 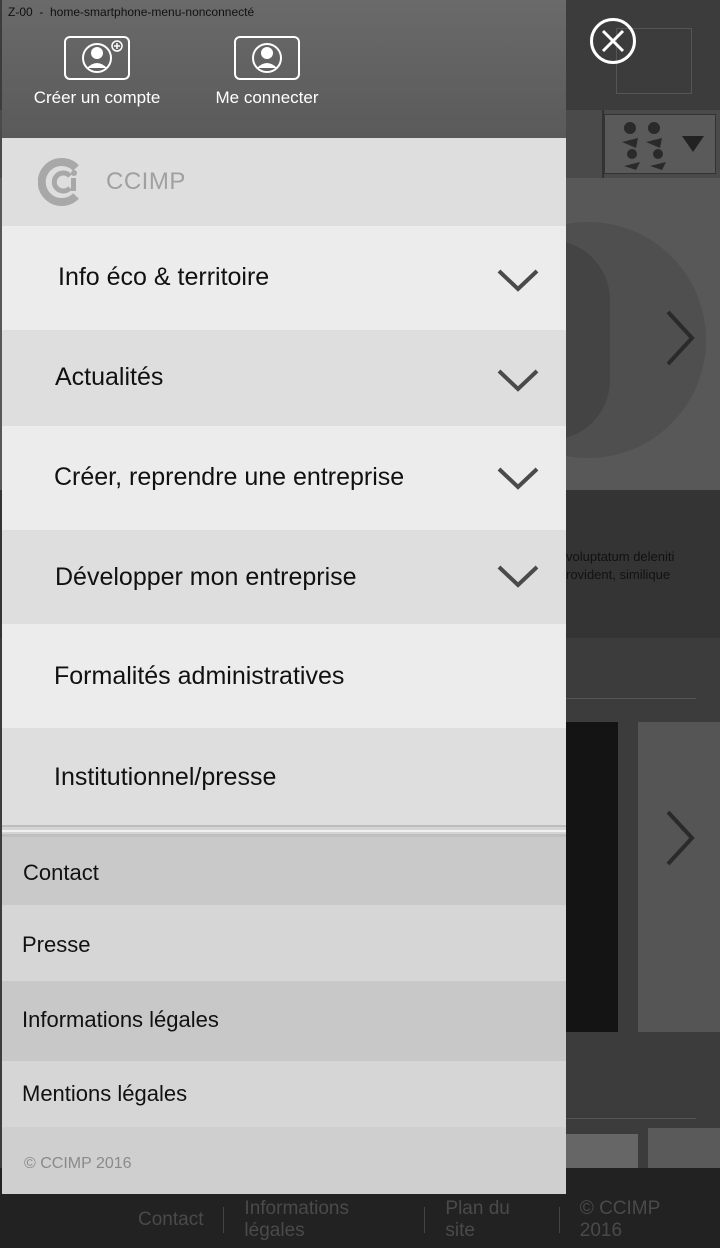 I want to click on link-label: Mentions légales, so click(x=105, y=1093).